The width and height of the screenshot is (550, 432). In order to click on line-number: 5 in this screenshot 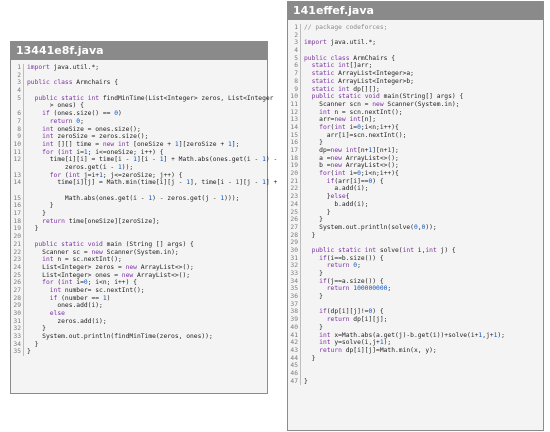, I will do `click(17, 98)`.